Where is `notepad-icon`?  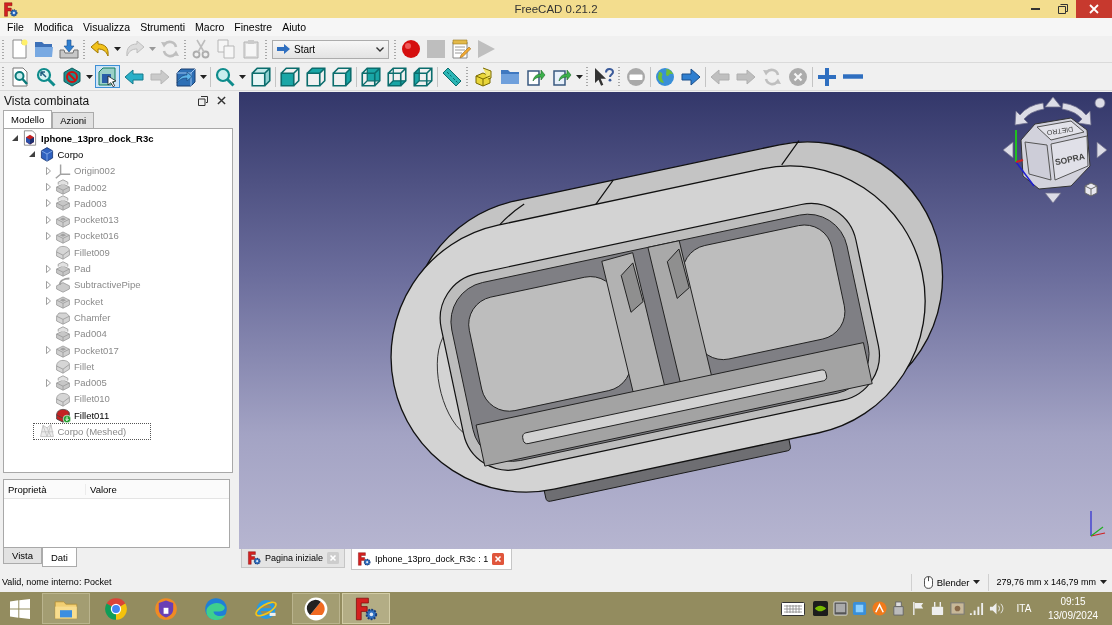
notepad-icon is located at coordinates (461, 49).